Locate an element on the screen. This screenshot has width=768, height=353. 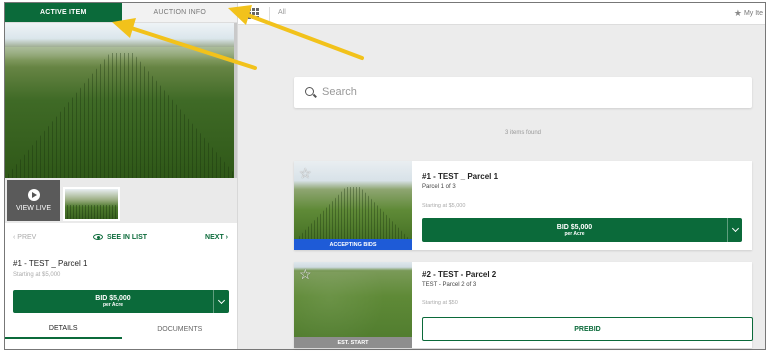
see-in-list-button: SEE IN LIST is located at coordinates (120, 237).